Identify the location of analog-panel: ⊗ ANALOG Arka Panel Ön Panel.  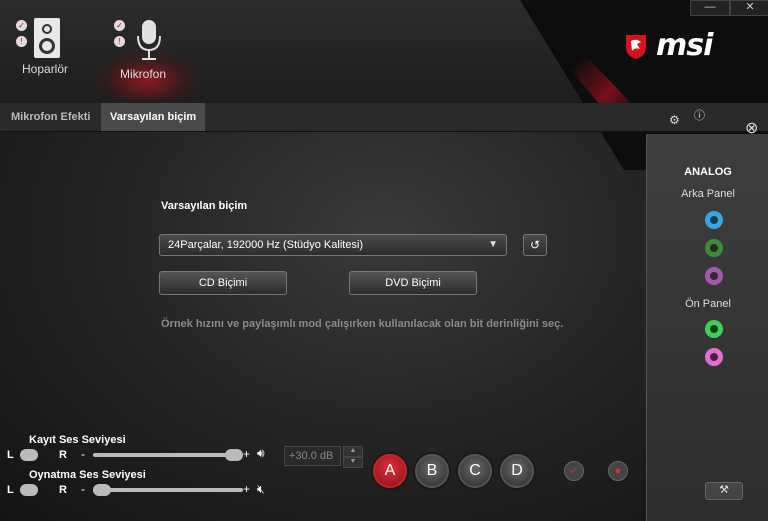
(707, 320).